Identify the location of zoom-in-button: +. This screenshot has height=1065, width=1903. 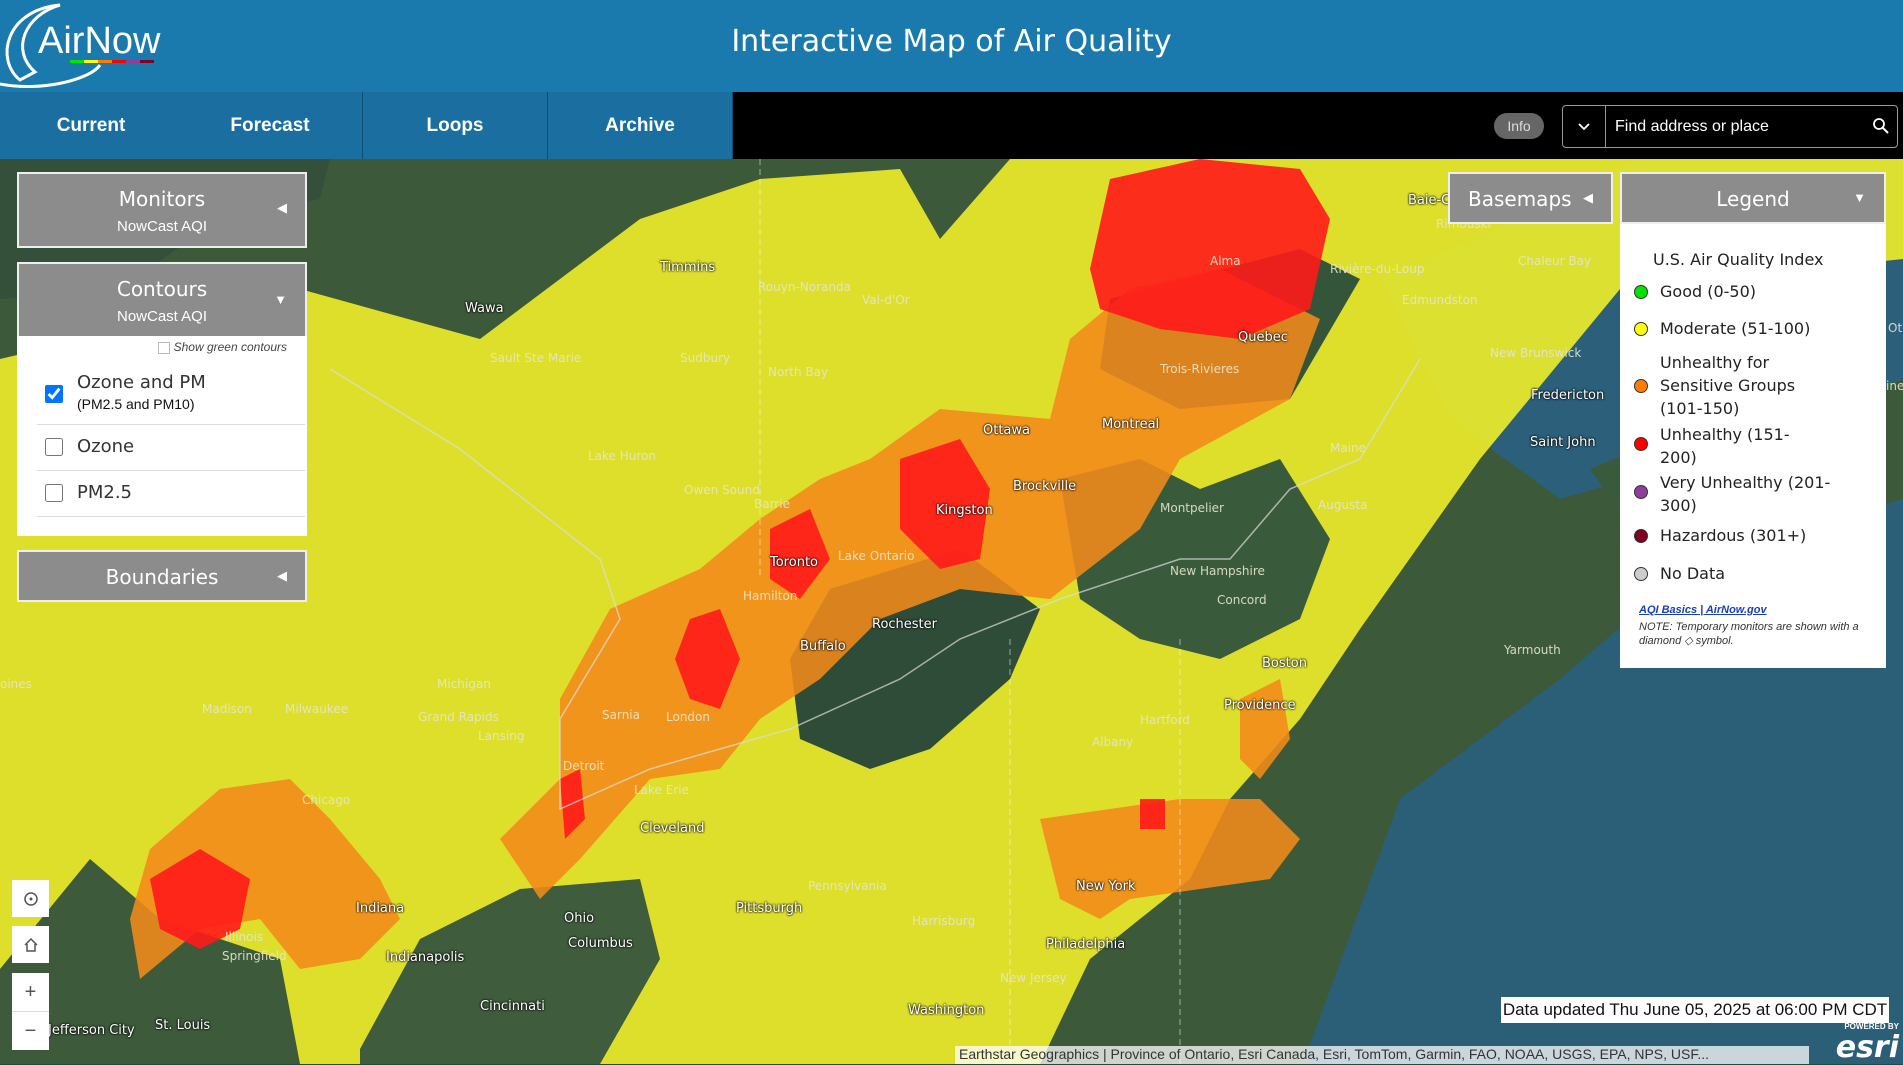
(30, 992).